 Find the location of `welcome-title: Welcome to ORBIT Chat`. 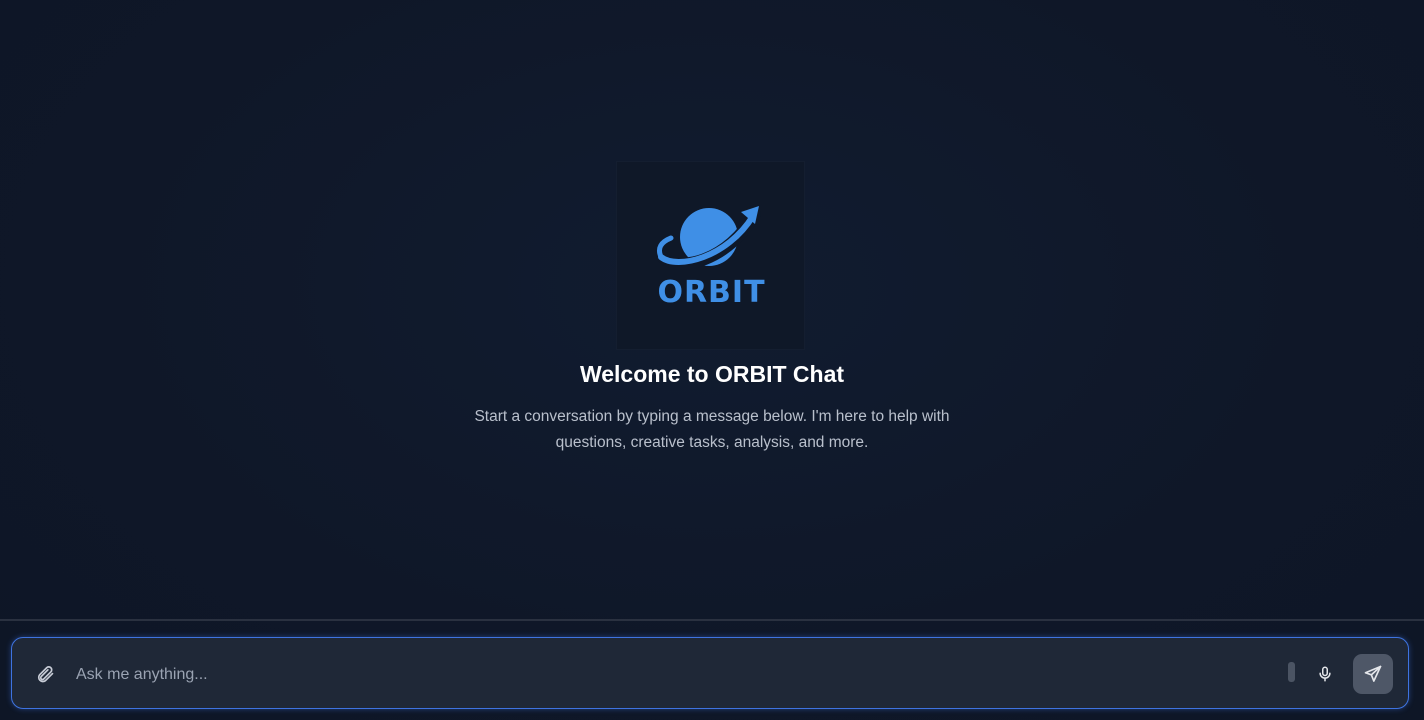

welcome-title: Welcome to ORBIT Chat is located at coordinates (712, 374).